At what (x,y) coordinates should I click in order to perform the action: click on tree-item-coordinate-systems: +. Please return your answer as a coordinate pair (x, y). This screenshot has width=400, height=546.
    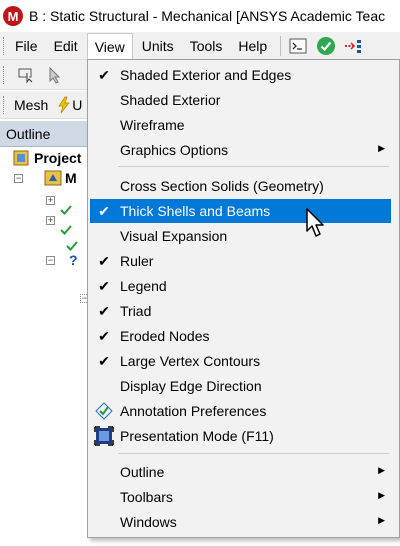
    Looking at the image, I should click on (50, 220).